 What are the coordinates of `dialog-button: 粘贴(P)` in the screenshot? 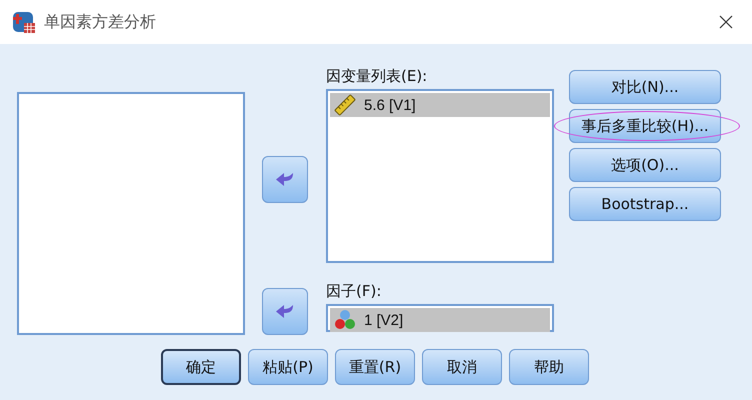 It's located at (288, 367).